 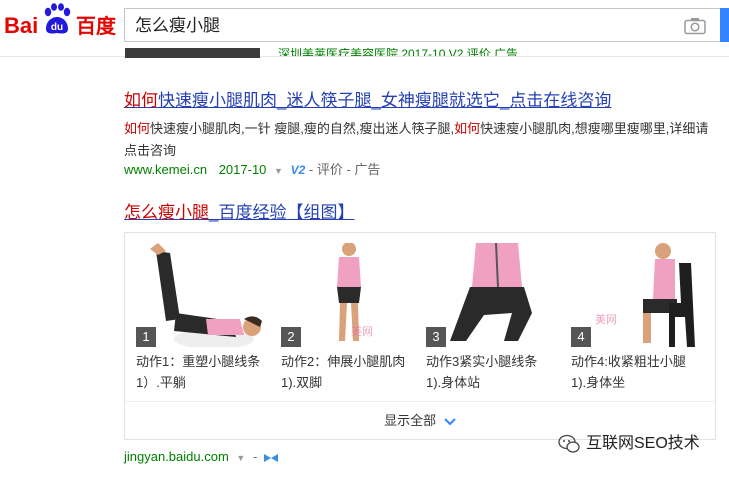 What do you see at coordinates (385, 100) in the screenshot?
I see `title-text: 快速瘦小腿肌肉_迷人筷子腿_女神瘦腿就选它_点击在线咨询` at bounding box center [385, 100].